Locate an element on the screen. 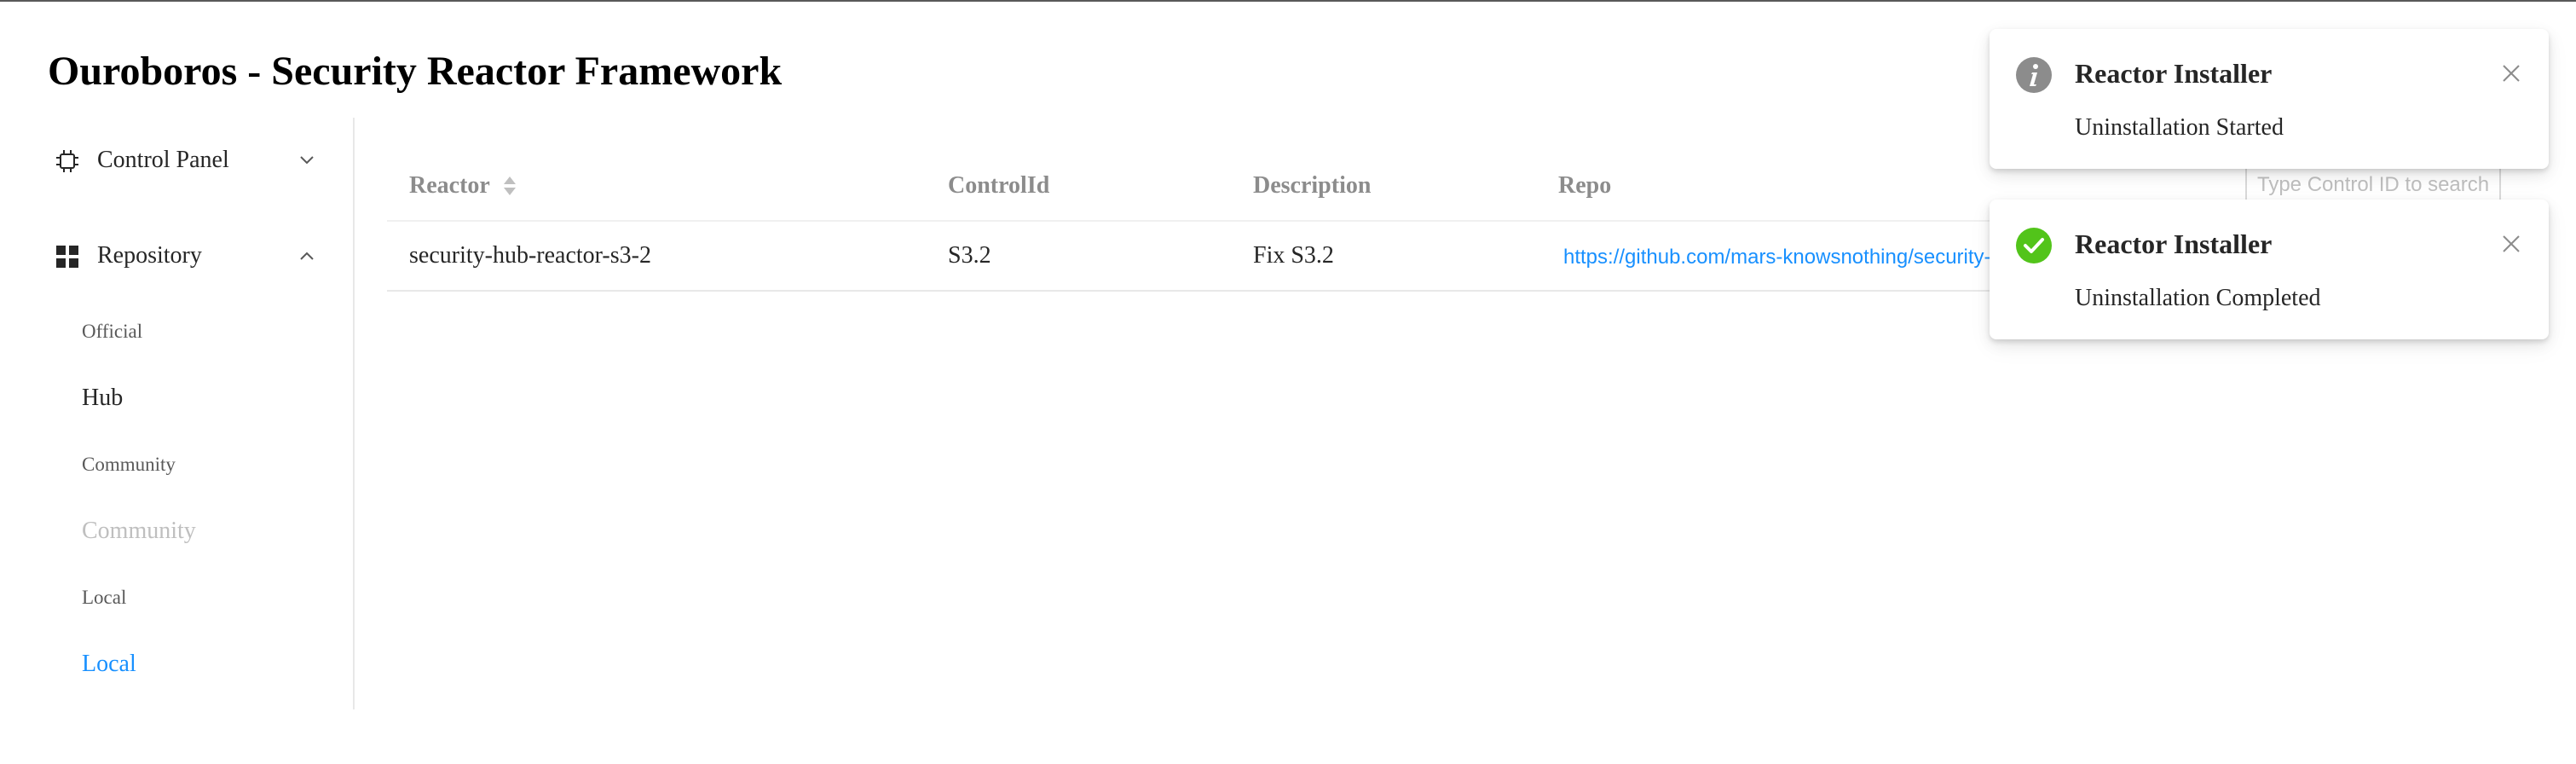 This screenshot has height=764, width=2576. sidebar-item-official: Official is located at coordinates (176, 332).